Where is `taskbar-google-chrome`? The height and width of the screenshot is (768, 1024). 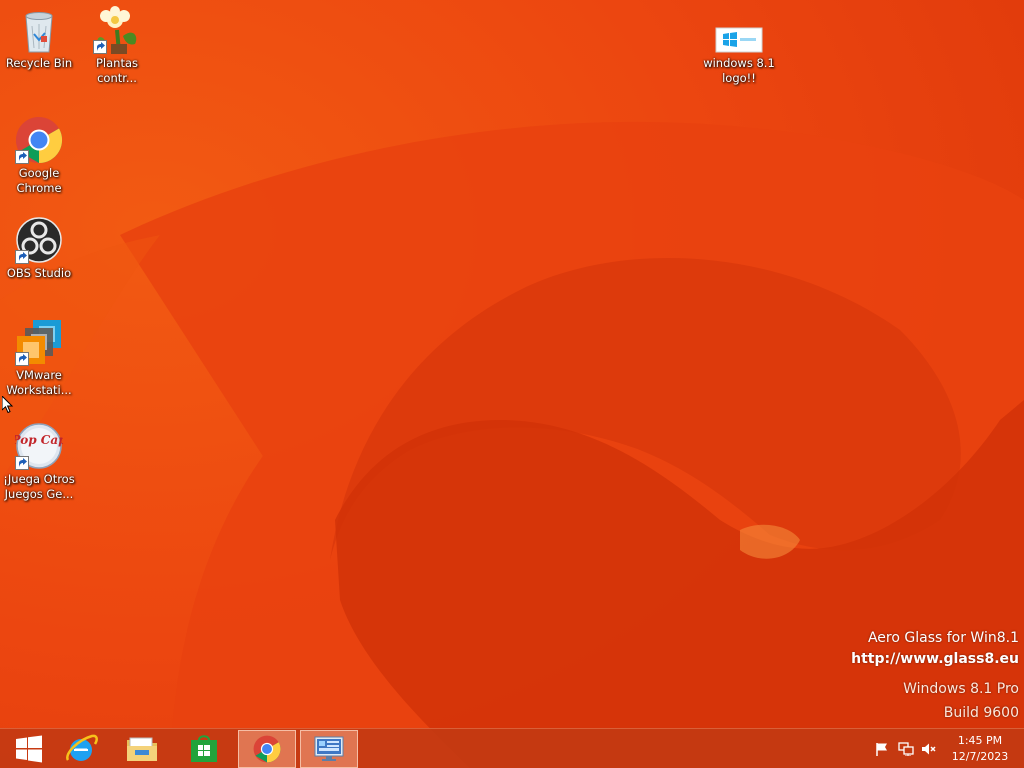 taskbar-google-chrome is located at coordinates (267, 749).